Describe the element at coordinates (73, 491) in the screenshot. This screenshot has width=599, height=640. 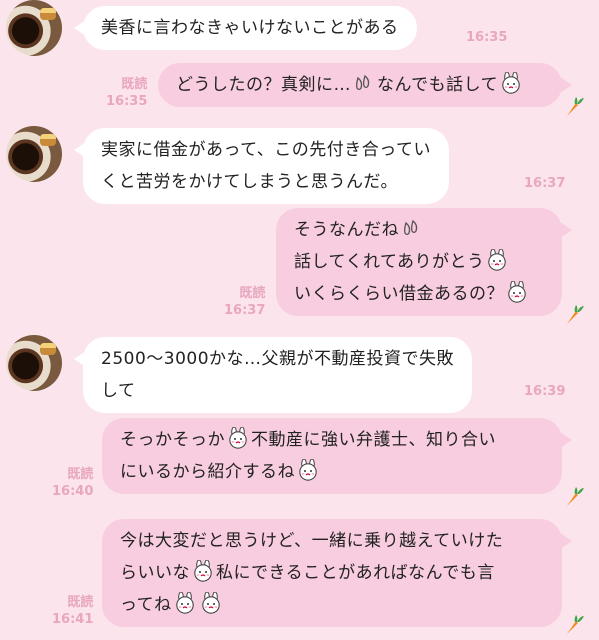
I see `message-time: 16:40` at that location.